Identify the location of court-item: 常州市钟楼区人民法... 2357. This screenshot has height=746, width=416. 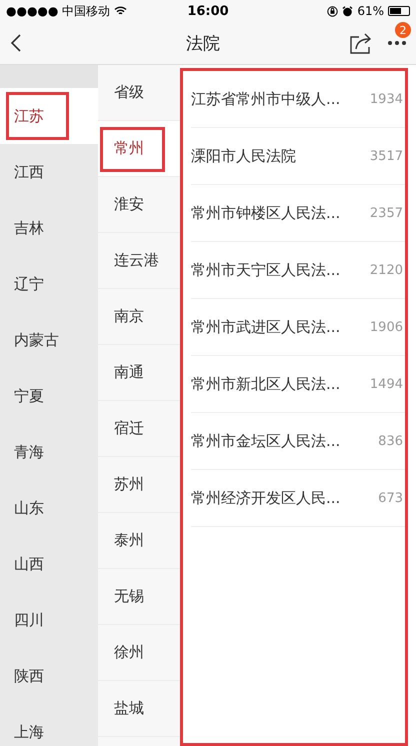
(298, 213).